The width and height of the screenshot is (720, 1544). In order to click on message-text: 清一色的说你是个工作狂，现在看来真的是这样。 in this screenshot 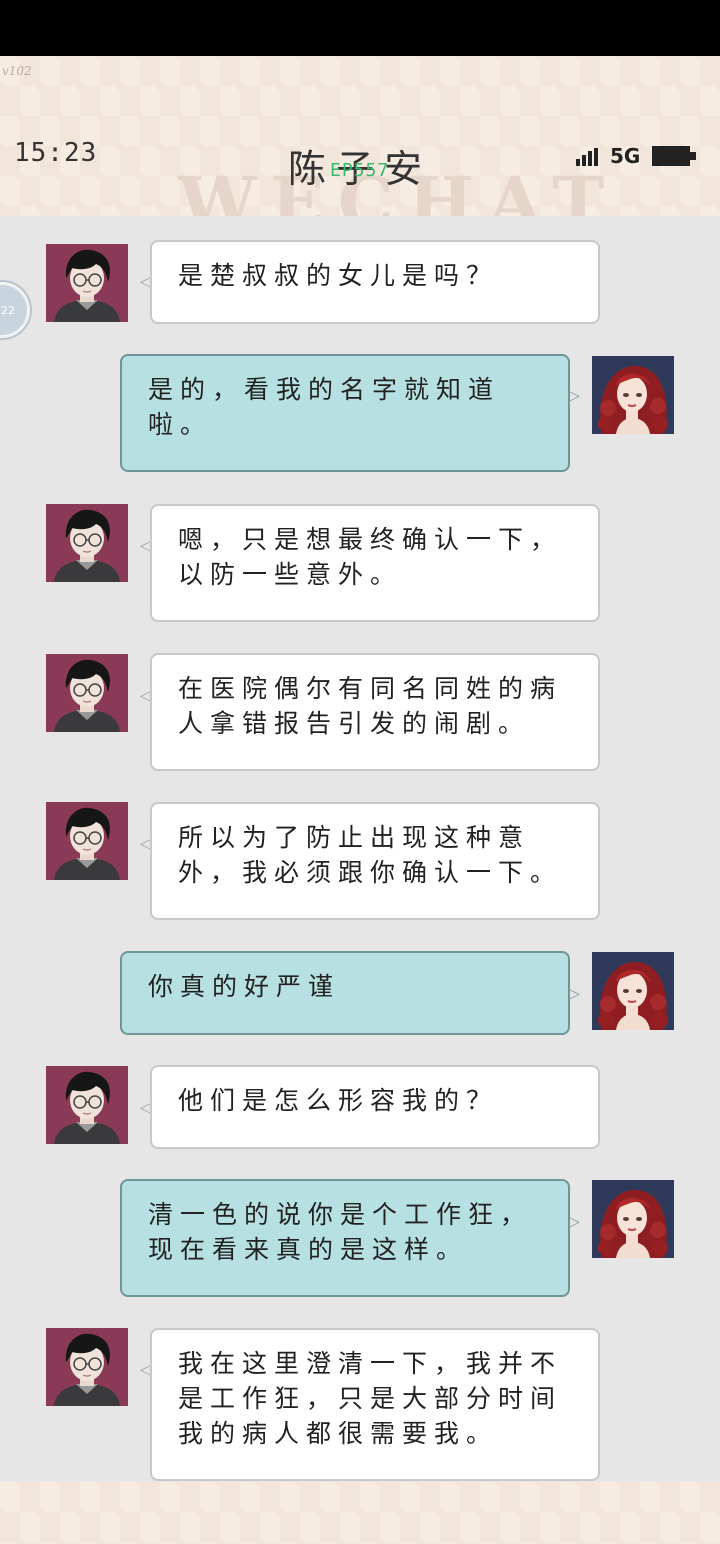, I will do `click(340, 1232)`.